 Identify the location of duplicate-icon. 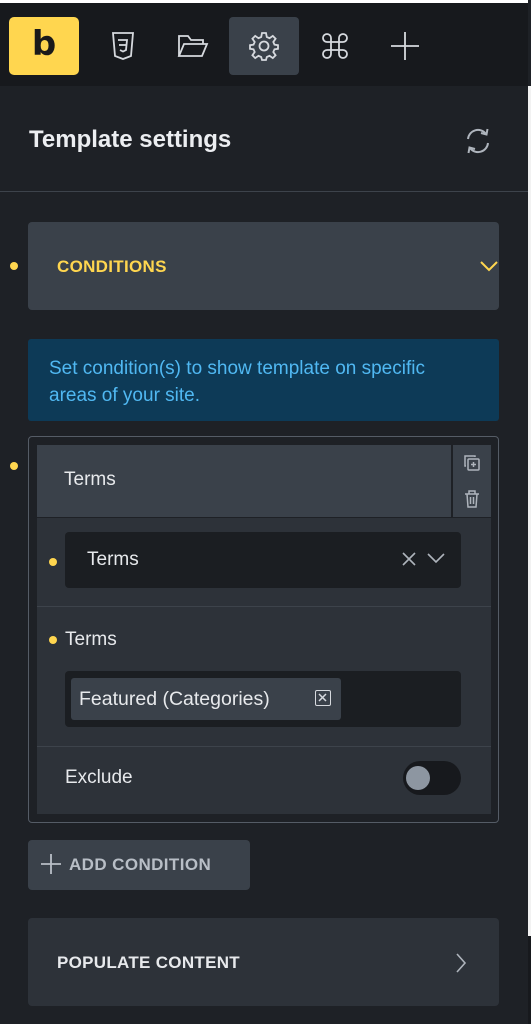
(472, 462).